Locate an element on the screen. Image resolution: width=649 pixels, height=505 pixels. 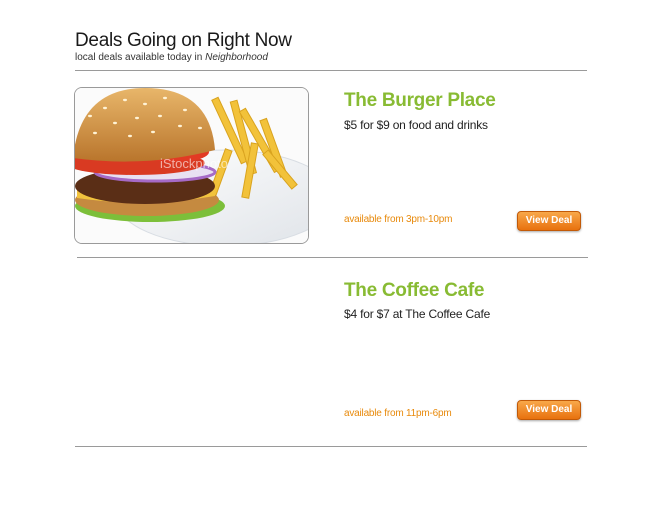
deal-availability: available from 3pm-10pm is located at coordinates (398, 219).